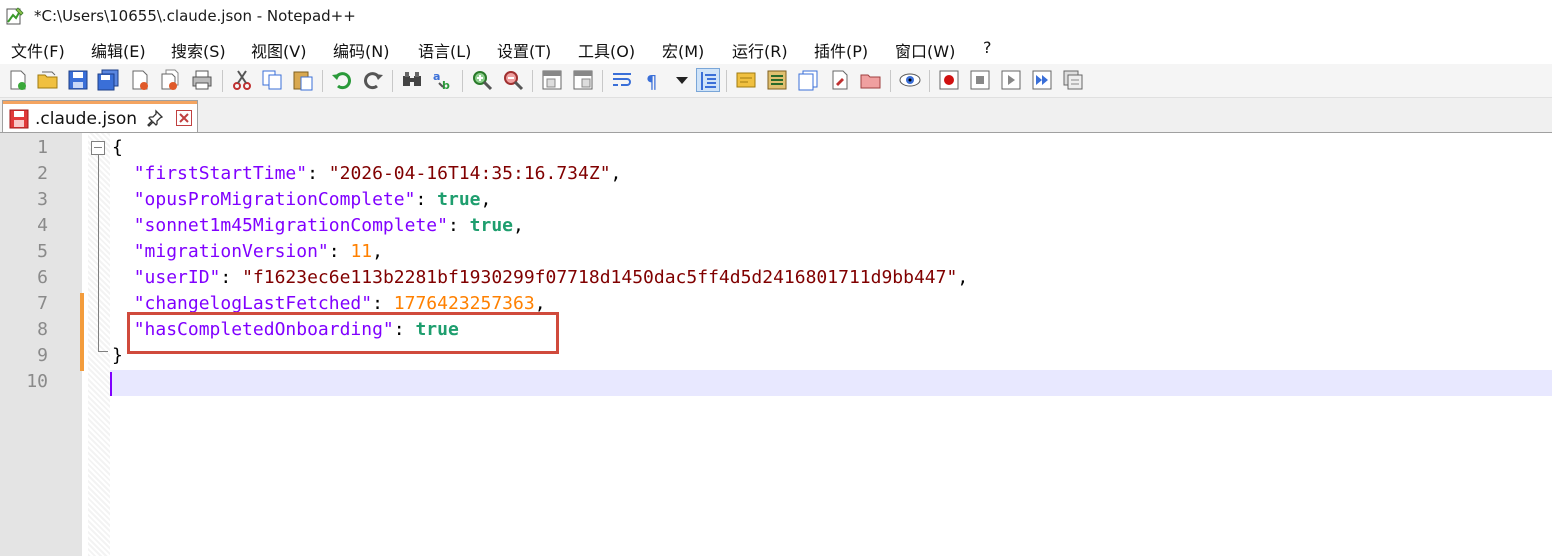 Image resolution: width=1552 pixels, height=556 pixels. Describe the element at coordinates (746, 80) in the screenshot. I see `doc-map-icon` at that location.